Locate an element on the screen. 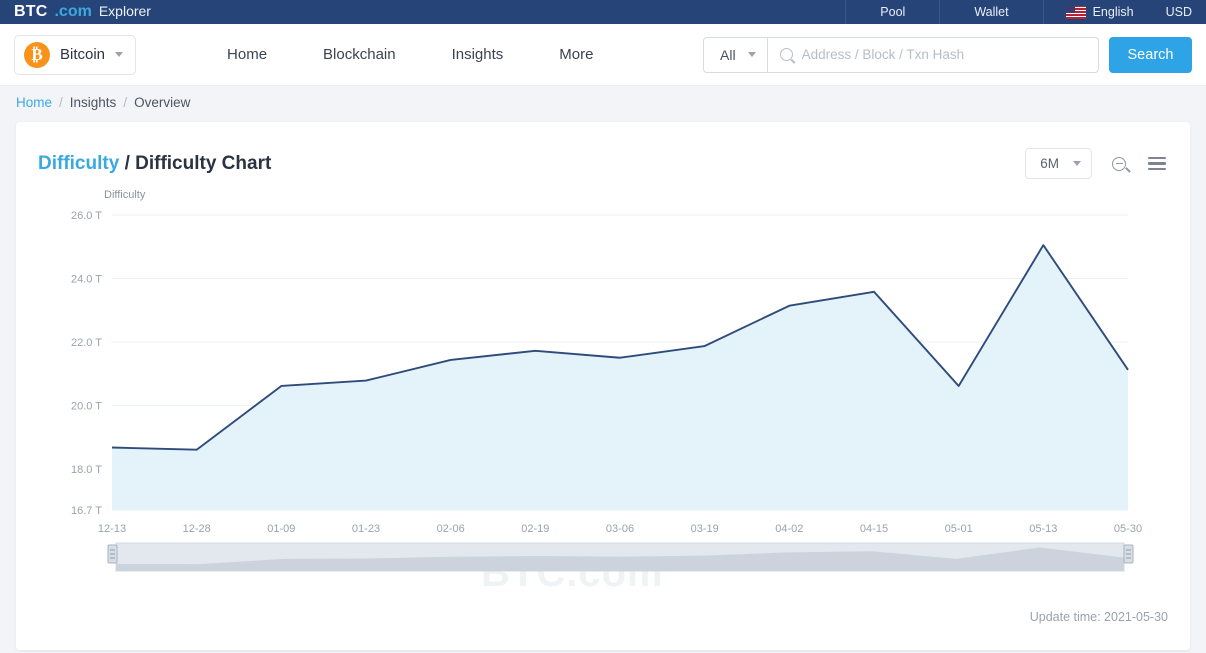  svg-text: 02-19 is located at coordinates (535, 529).